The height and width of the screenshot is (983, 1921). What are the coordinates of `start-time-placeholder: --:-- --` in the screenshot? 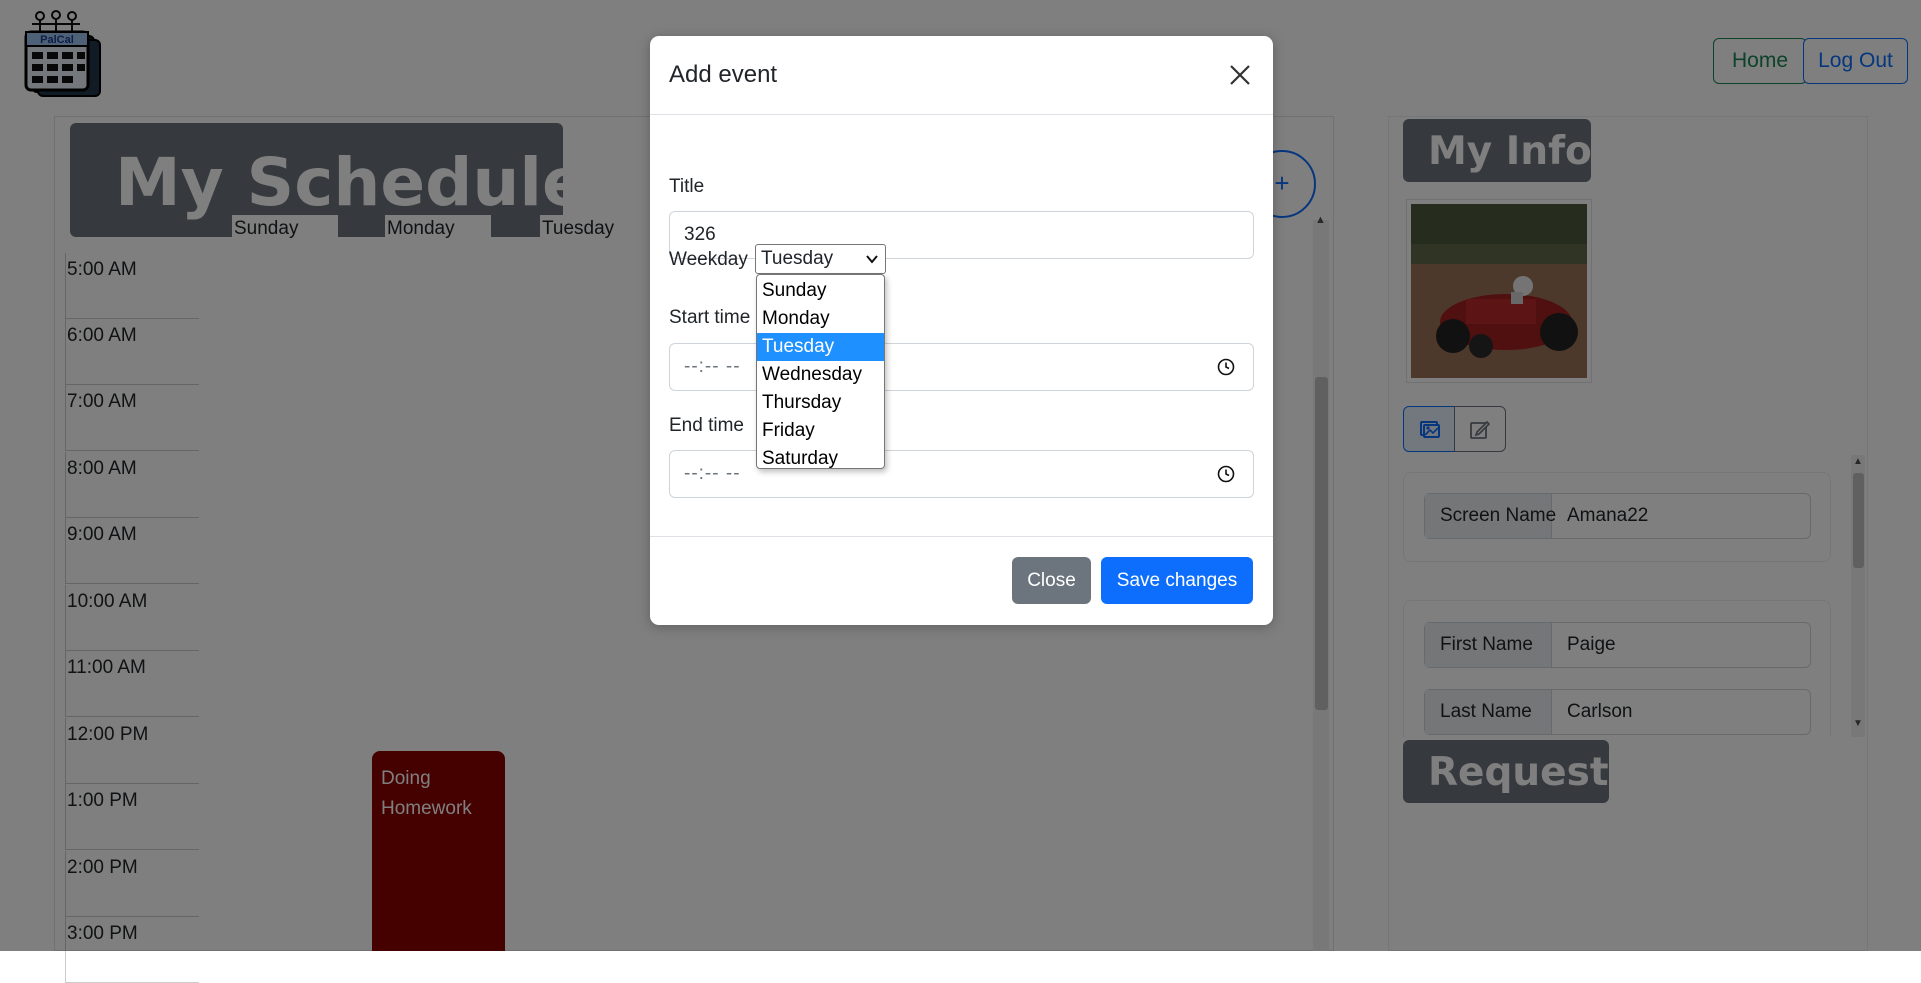 It's located at (712, 366).